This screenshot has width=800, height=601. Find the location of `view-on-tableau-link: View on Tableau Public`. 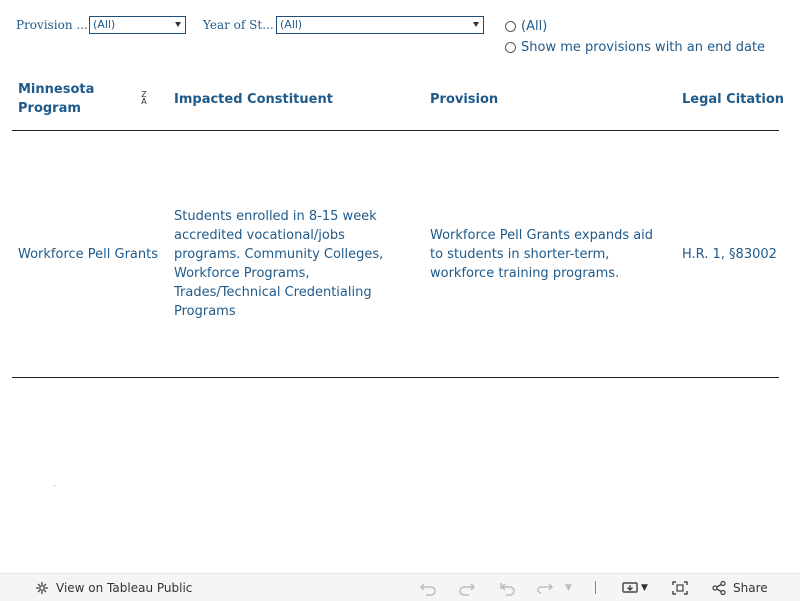

view-on-tableau-link: View on Tableau Public is located at coordinates (113, 587).